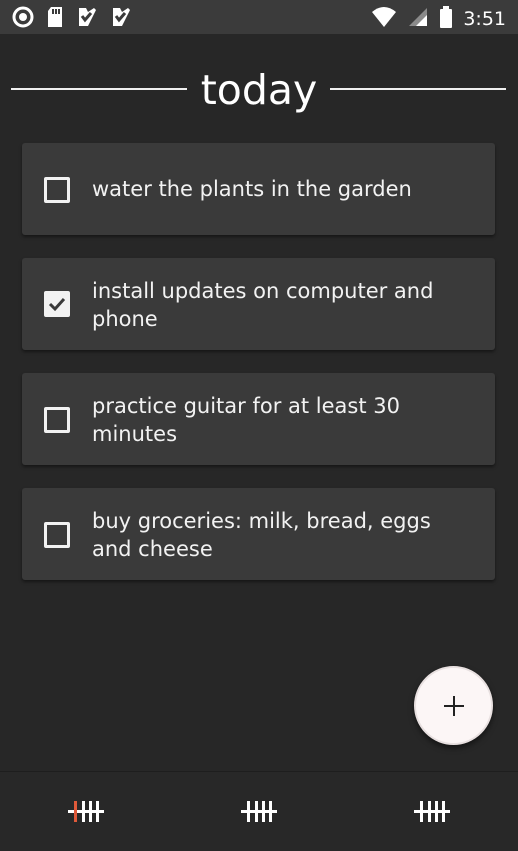 Image resolution: width=518 pixels, height=851 pixels. I want to click on wifi-icon, so click(384, 19).